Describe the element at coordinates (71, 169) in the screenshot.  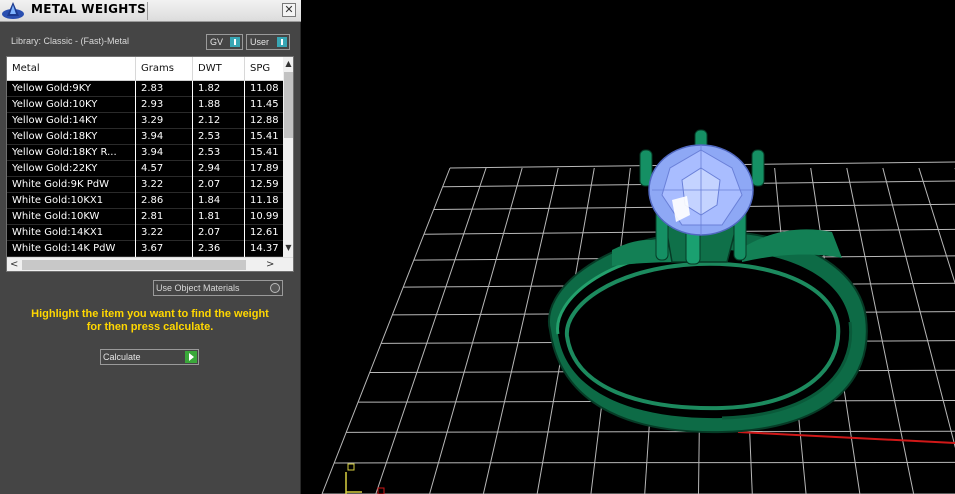
I see `cell-metal: Yellow Gold:22KY` at that location.